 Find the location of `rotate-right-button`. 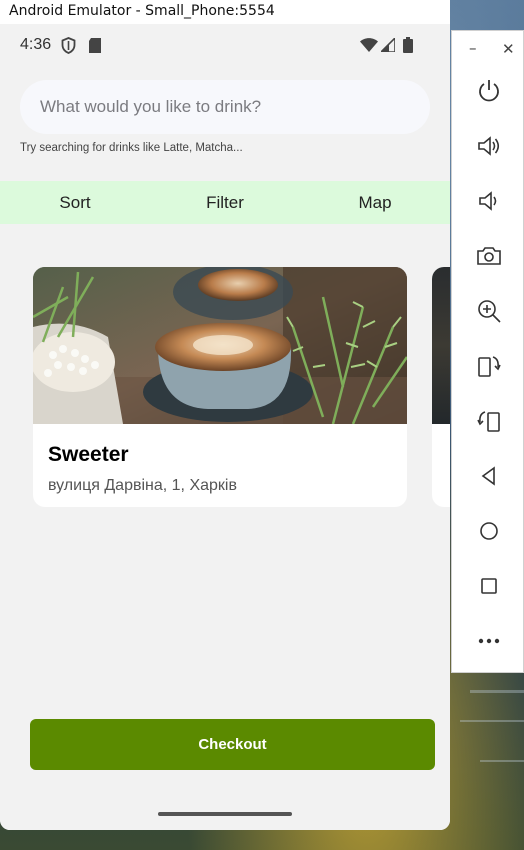

rotate-right-button is located at coordinates (489, 421).